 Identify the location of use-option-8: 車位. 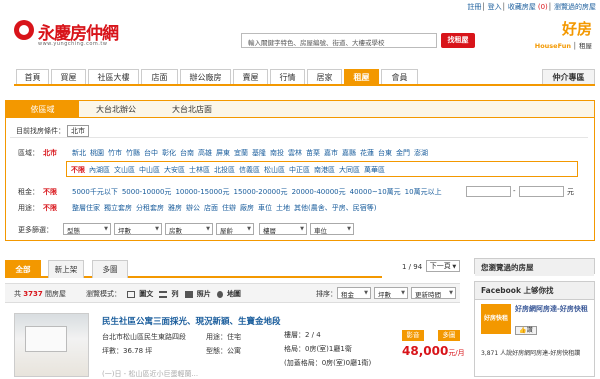
(265, 208).